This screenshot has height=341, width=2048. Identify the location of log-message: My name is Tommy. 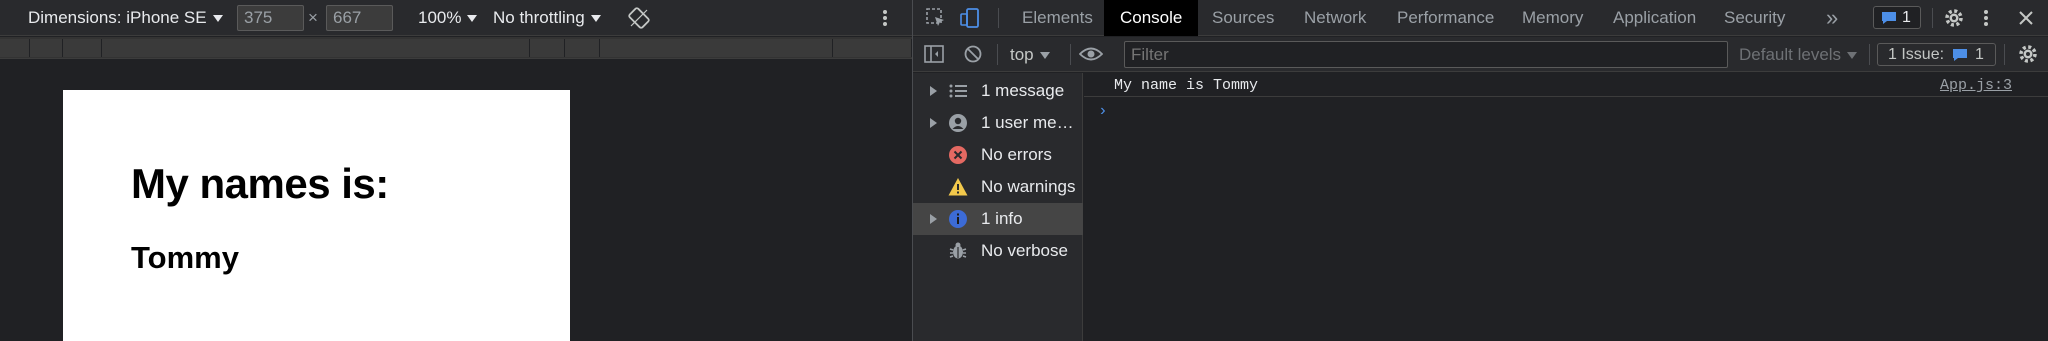
(1186, 85).